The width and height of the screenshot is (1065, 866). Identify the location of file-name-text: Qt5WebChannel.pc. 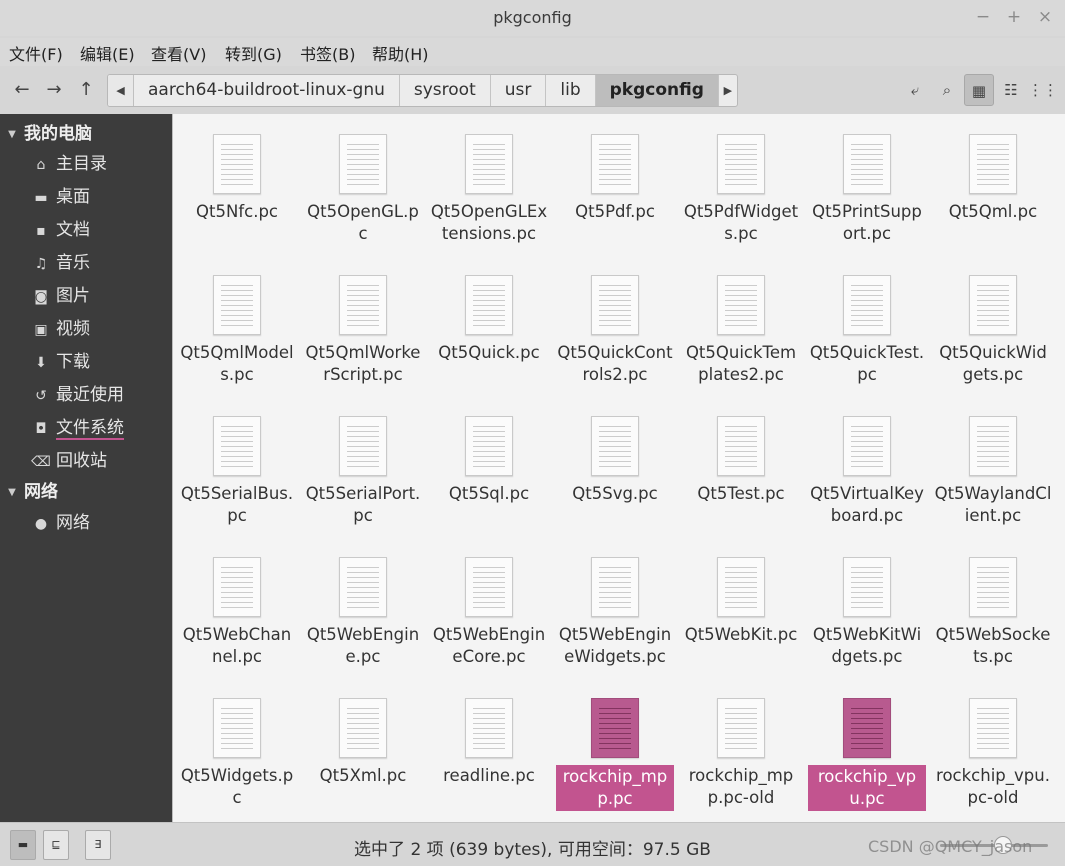
(237, 645).